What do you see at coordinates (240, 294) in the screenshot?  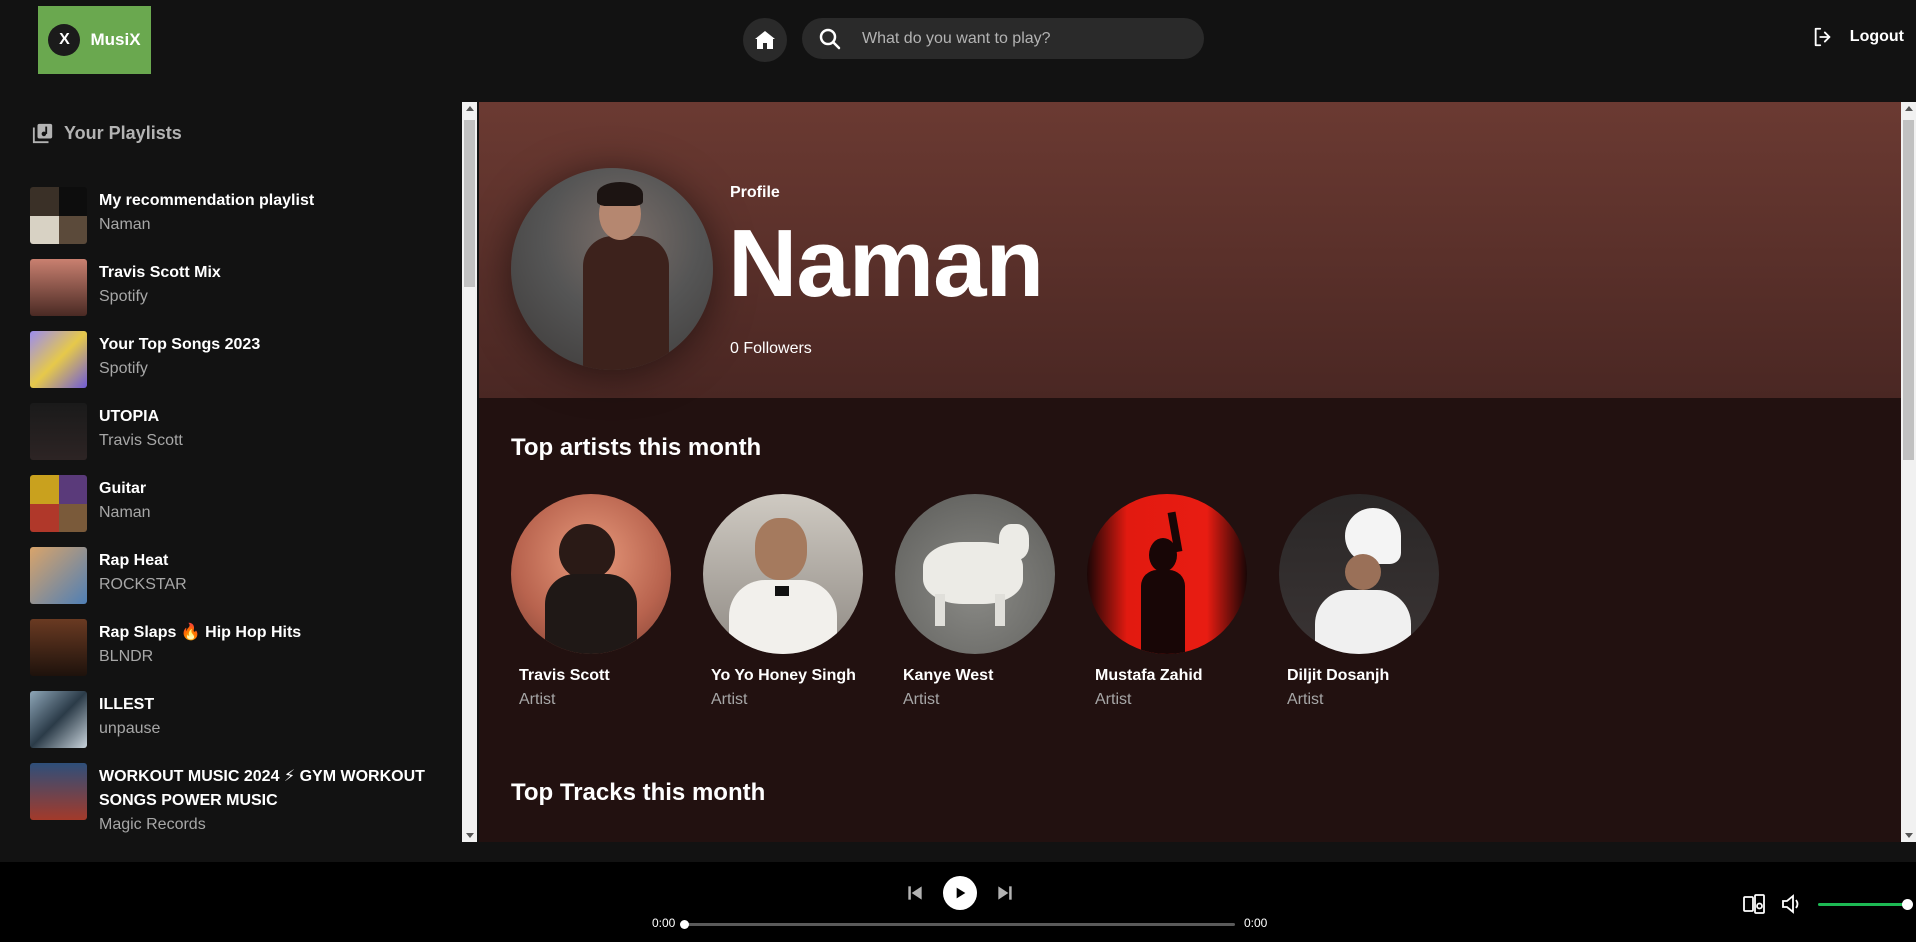 I see `playlist-item: Travis Scott Mix Spotify` at bounding box center [240, 294].